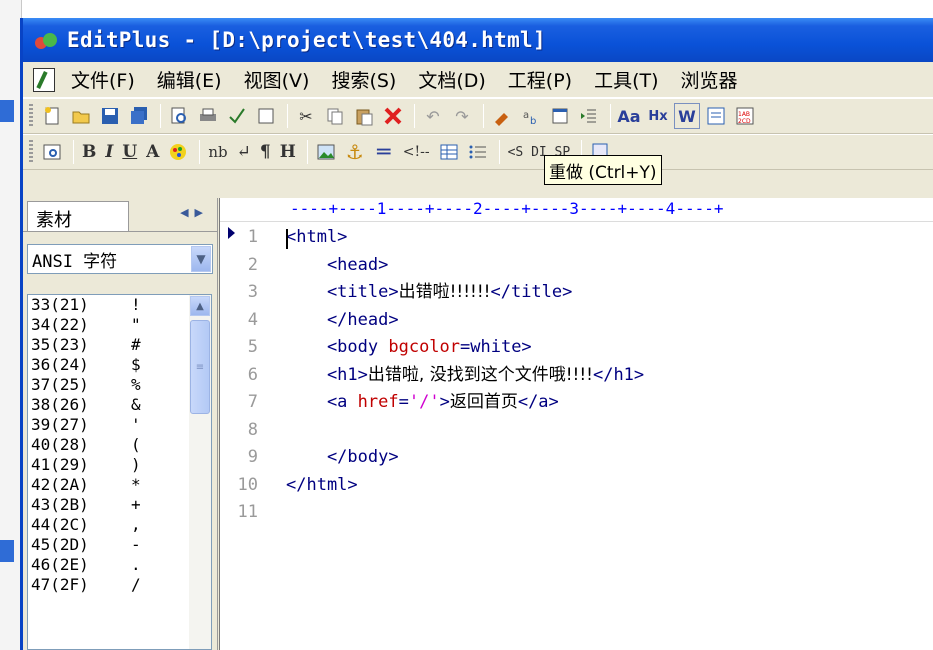 The width and height of the screenshot is (933, 650). What do you see at coordinates (526, 115) in the screenshot?
I see `svg-text: a` at bounding box center [526, 115].